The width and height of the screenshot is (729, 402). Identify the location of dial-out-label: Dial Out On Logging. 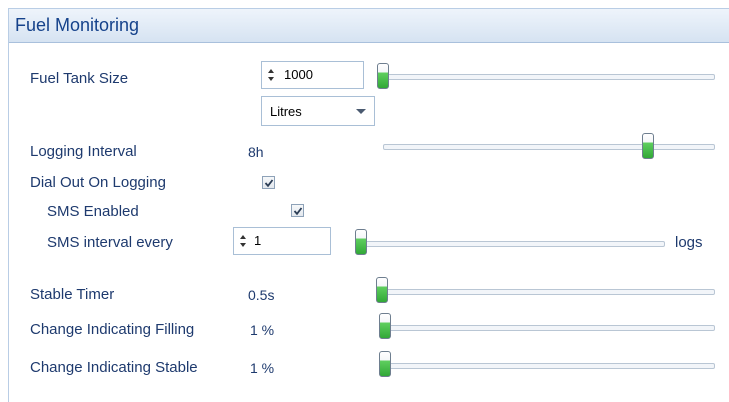
(98, 182).